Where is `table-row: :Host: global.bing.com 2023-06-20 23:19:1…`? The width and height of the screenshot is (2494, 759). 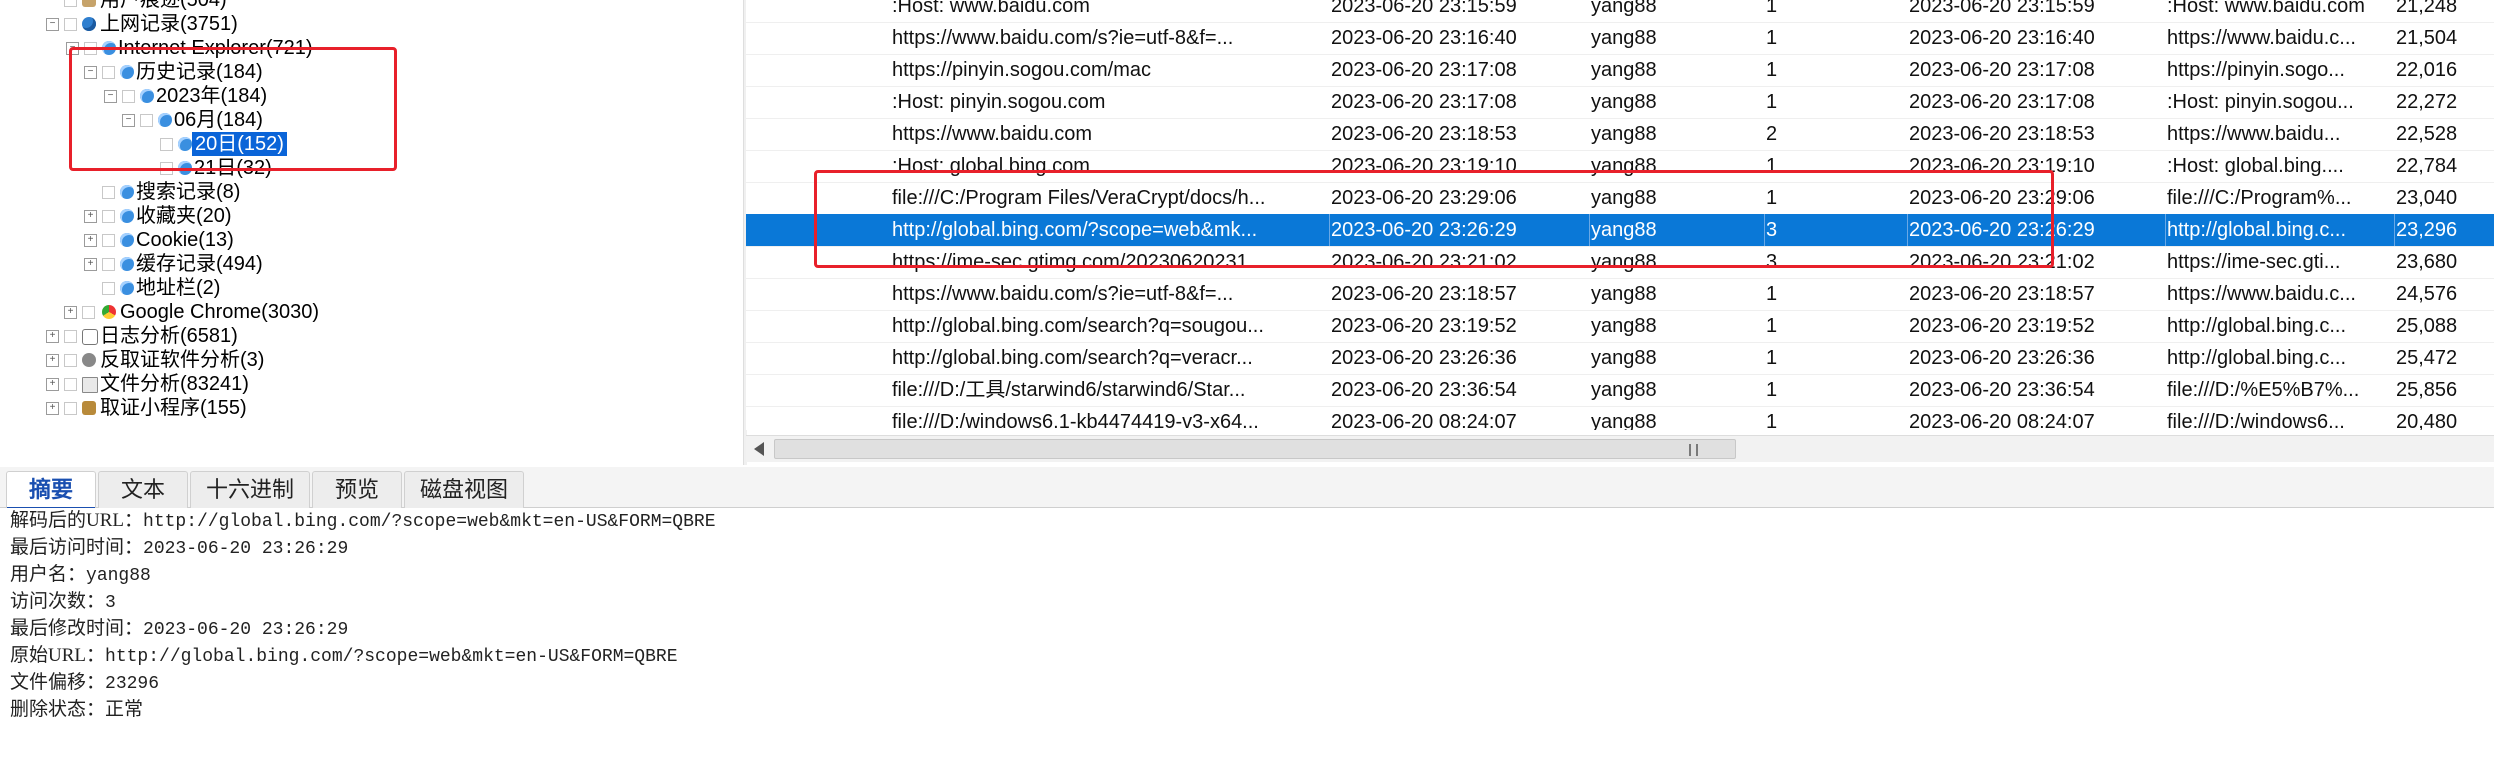
table-row: :Host: global.bing.com 2023-06-20 23:19:1… is located at coordinates (1620, 166).